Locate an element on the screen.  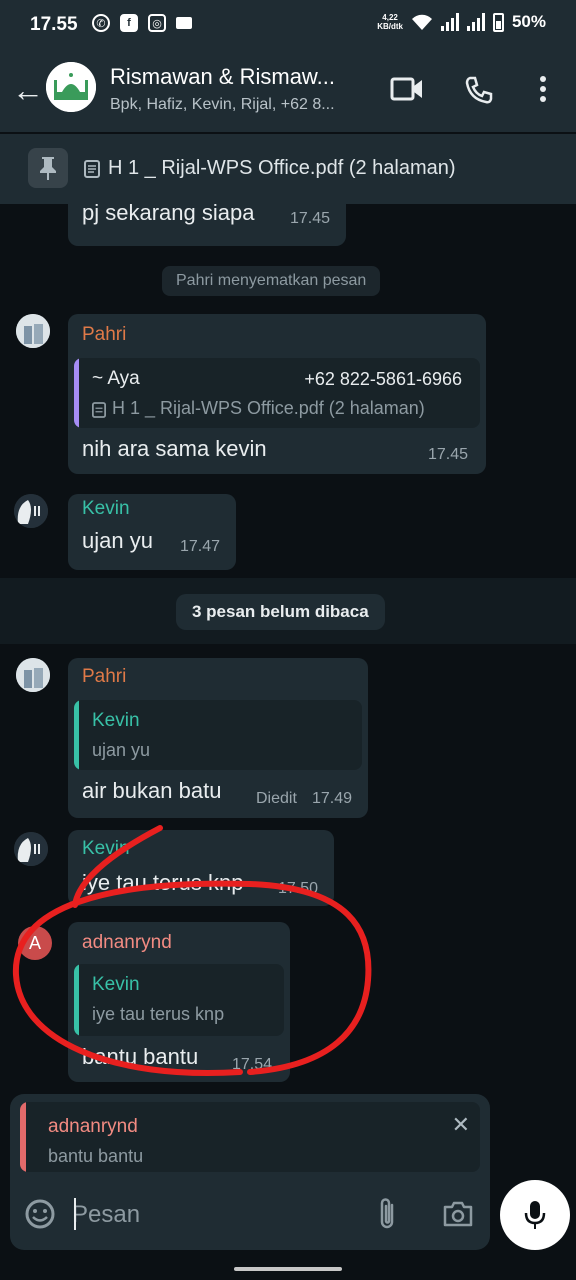
status-bar: 17.55 ✆ f ◎ 4,22 KB/dtk 50% is located at coordinates (288, 25).